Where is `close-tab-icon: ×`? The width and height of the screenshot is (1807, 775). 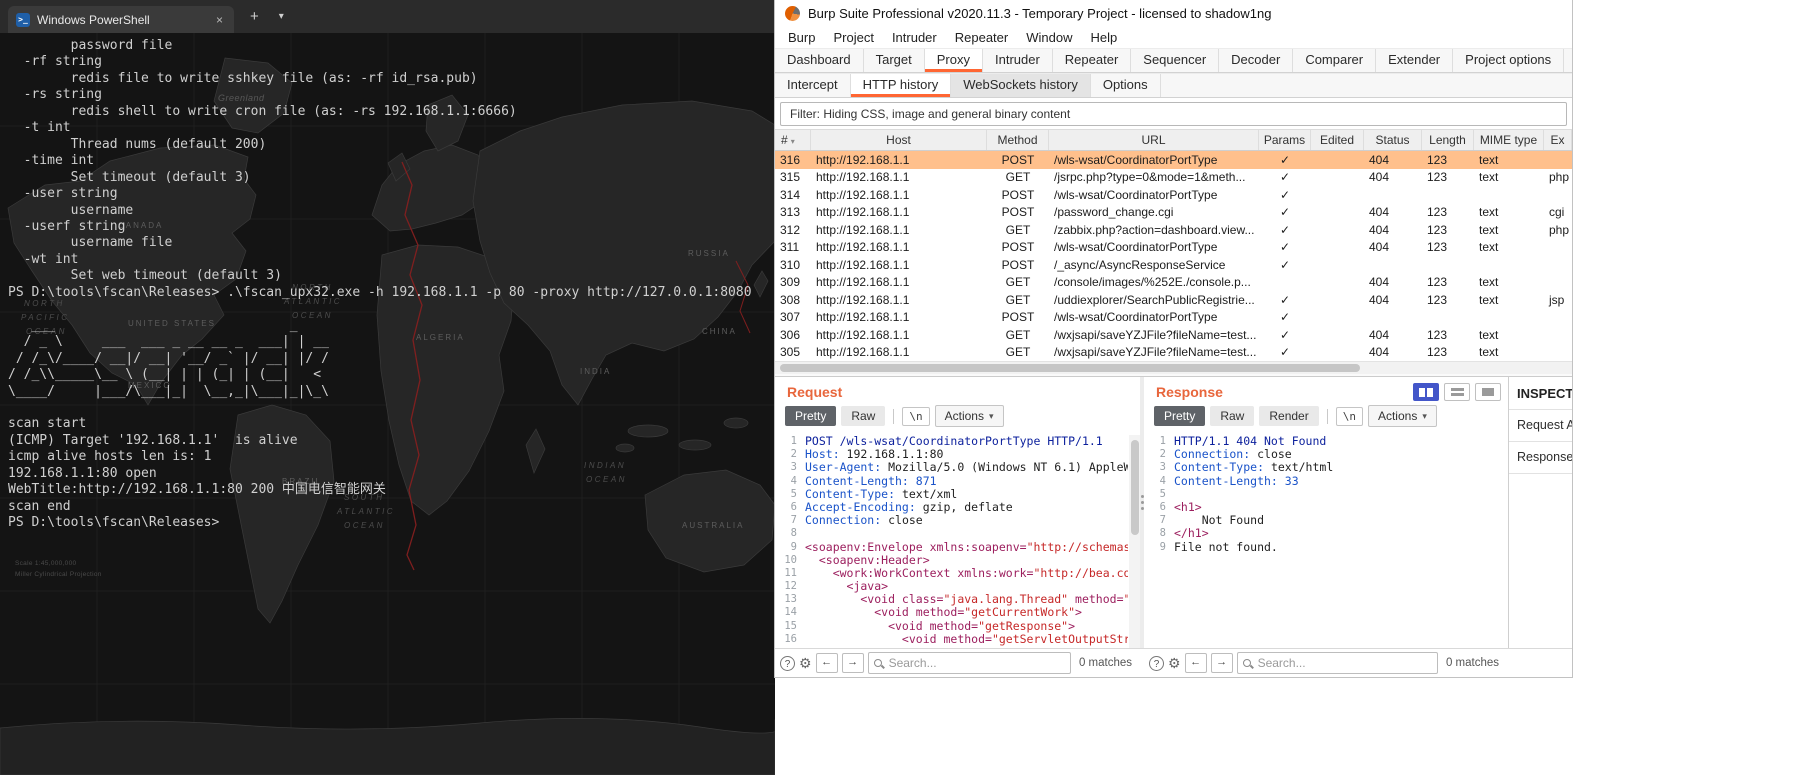
close-tab-icon: × is located at coordinates (219, 20).